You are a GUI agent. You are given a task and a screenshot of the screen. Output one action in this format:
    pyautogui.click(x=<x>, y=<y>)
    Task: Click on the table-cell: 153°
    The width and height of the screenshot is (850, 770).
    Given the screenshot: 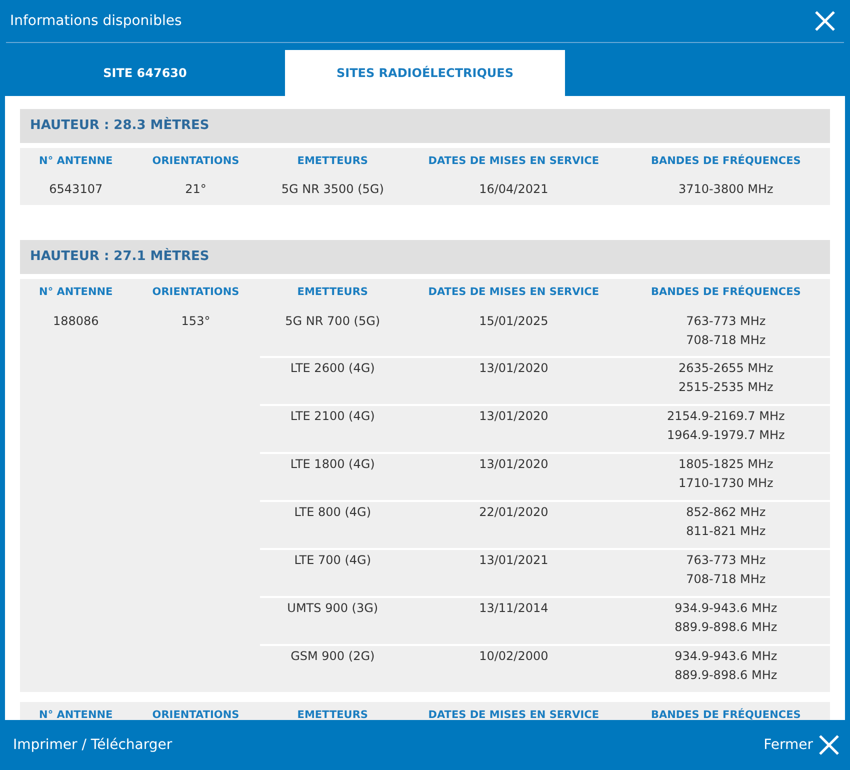 What is the action you would take?
    pyautogui.click(x=196, y=499)
    